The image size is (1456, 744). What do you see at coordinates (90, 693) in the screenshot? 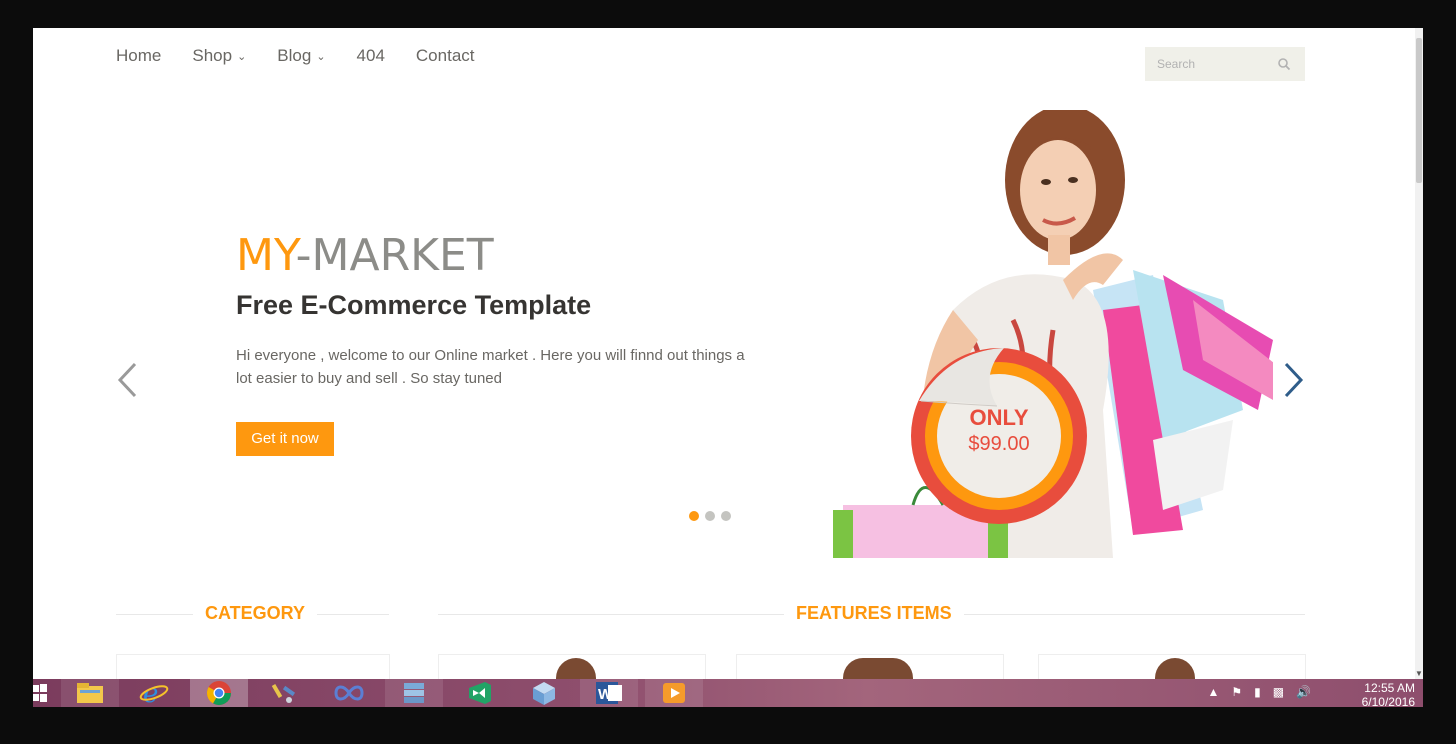
I see `file-explorer-icon` at bounding box center [90, 693].